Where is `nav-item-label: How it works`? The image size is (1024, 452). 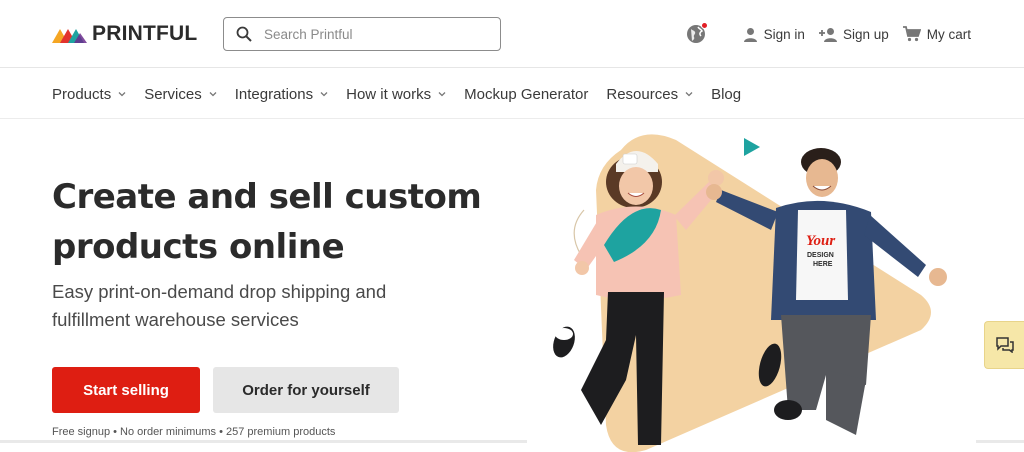
nav-item-label: How it works is located at coordinates (389, 94).